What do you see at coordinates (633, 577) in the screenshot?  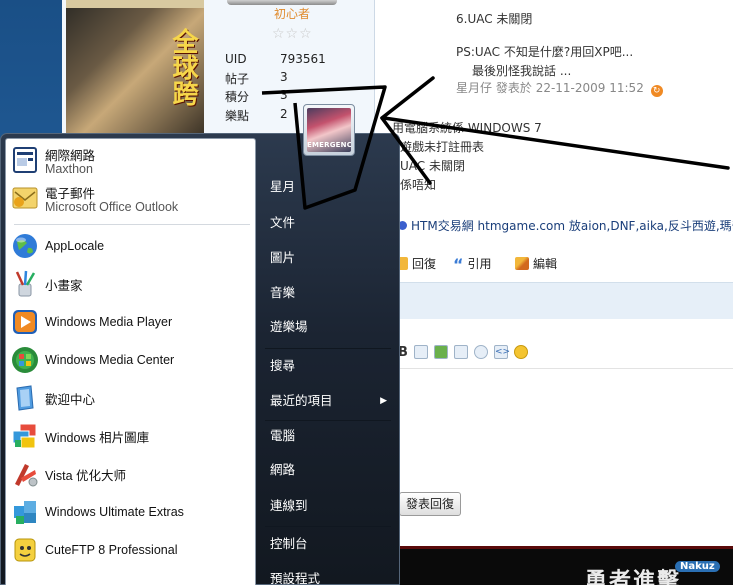 I see `bottom-banner-text: 勇者進擊` at bounding box center [633, 577].